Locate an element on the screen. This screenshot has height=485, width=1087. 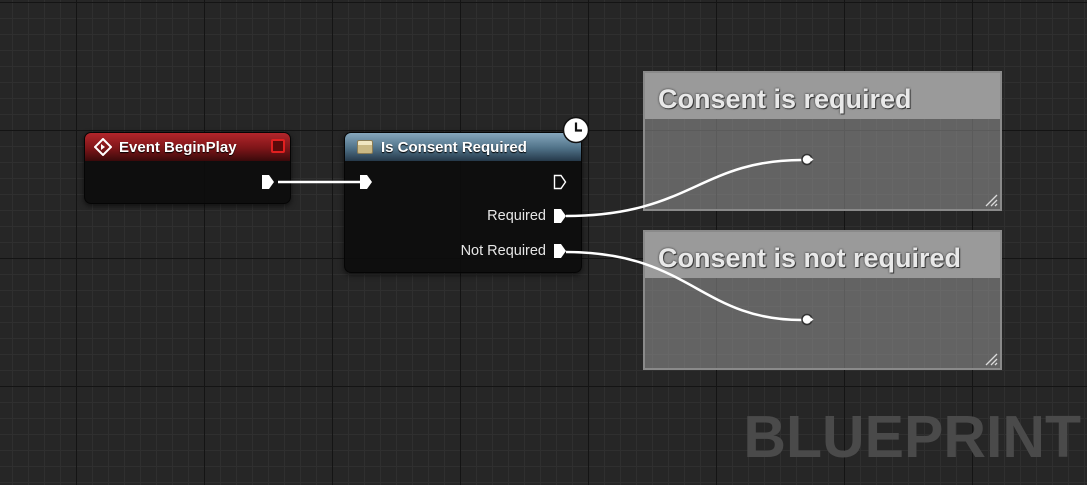
beginplay-exec-out-pin is located at coordinates (268, 182).